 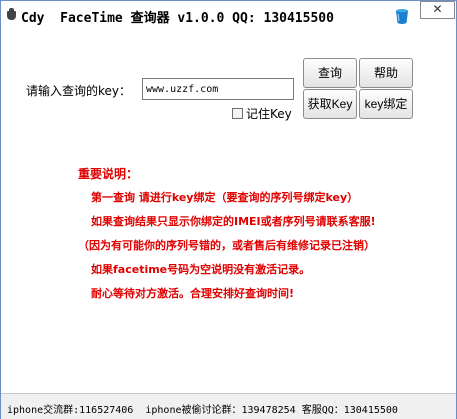 What do you see at coordinates (330, 104) in the screenshot?
I see `get-key-button: 获取Key` at bounding box center [330, 104].